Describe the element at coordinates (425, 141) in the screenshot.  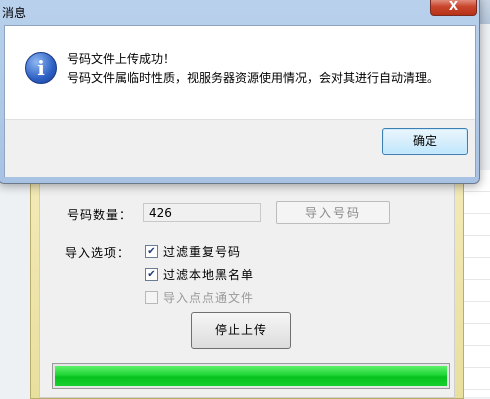
I see `ok-button: 确定` at that location.